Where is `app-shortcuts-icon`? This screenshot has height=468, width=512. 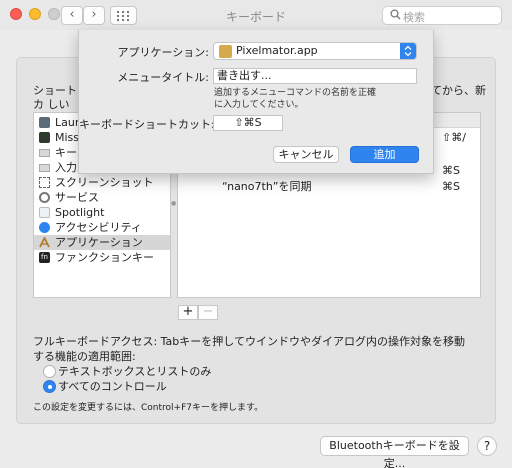
app-shortcuts-icon is located at coordinates (44, 241).